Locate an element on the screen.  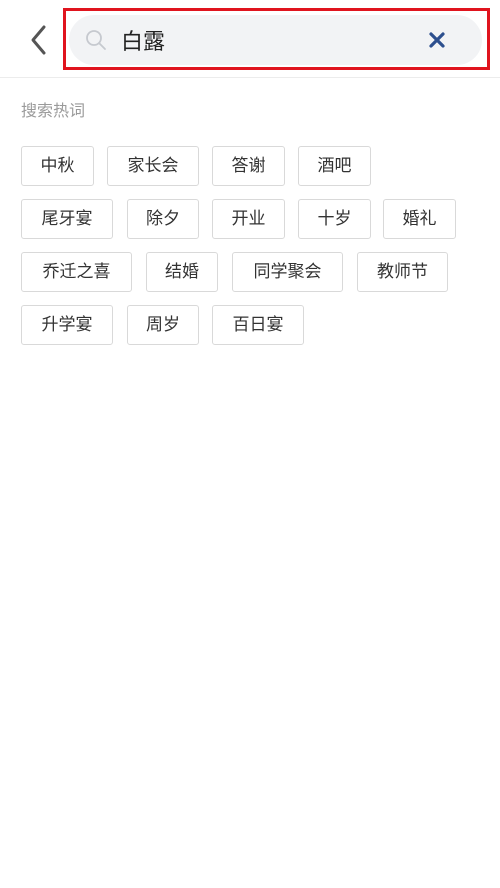
hot-words-title: 搜索热词 is located at coordinates (53, 110).